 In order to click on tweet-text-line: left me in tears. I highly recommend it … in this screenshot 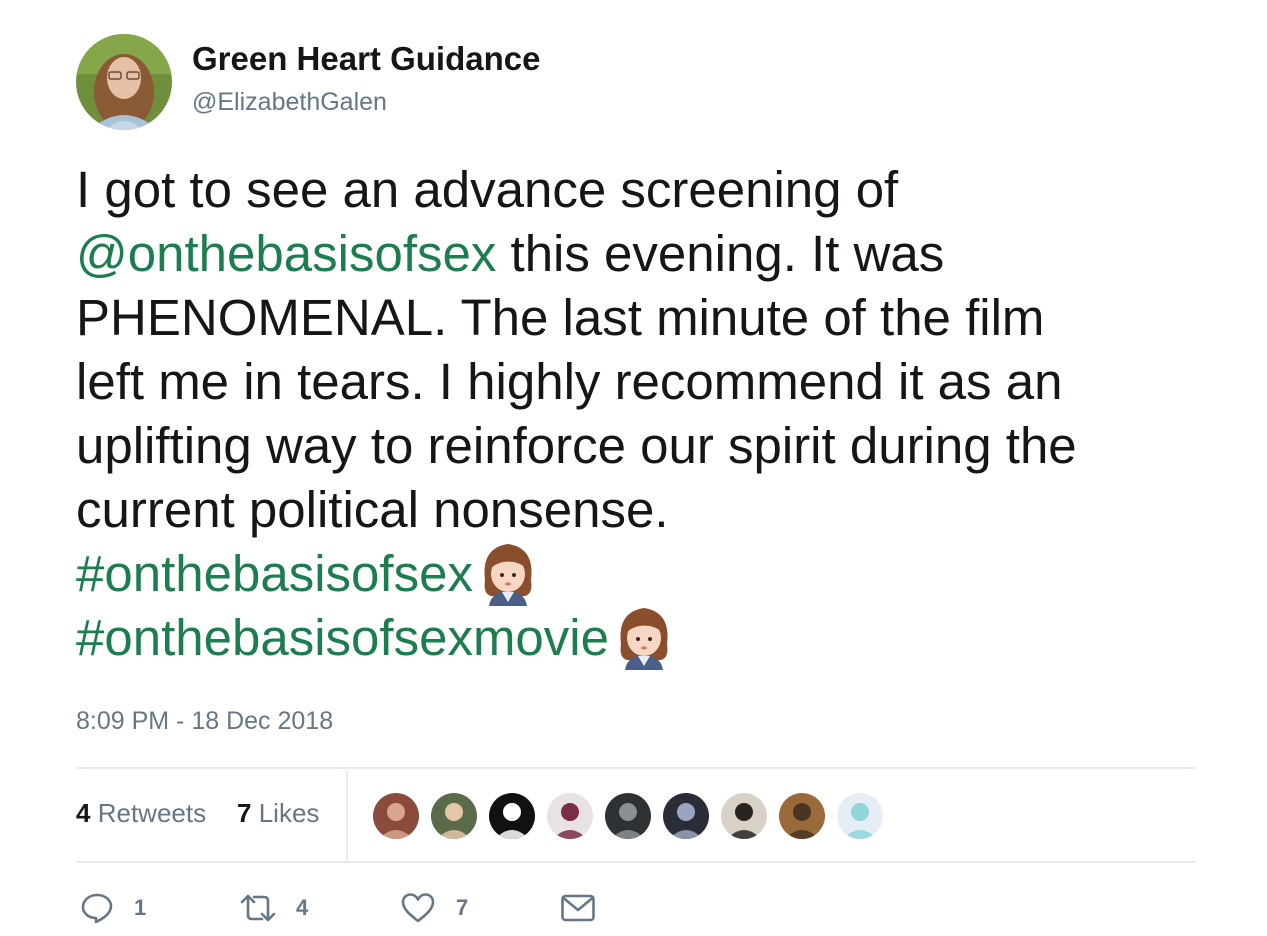, I will do `click(656, 382)`.